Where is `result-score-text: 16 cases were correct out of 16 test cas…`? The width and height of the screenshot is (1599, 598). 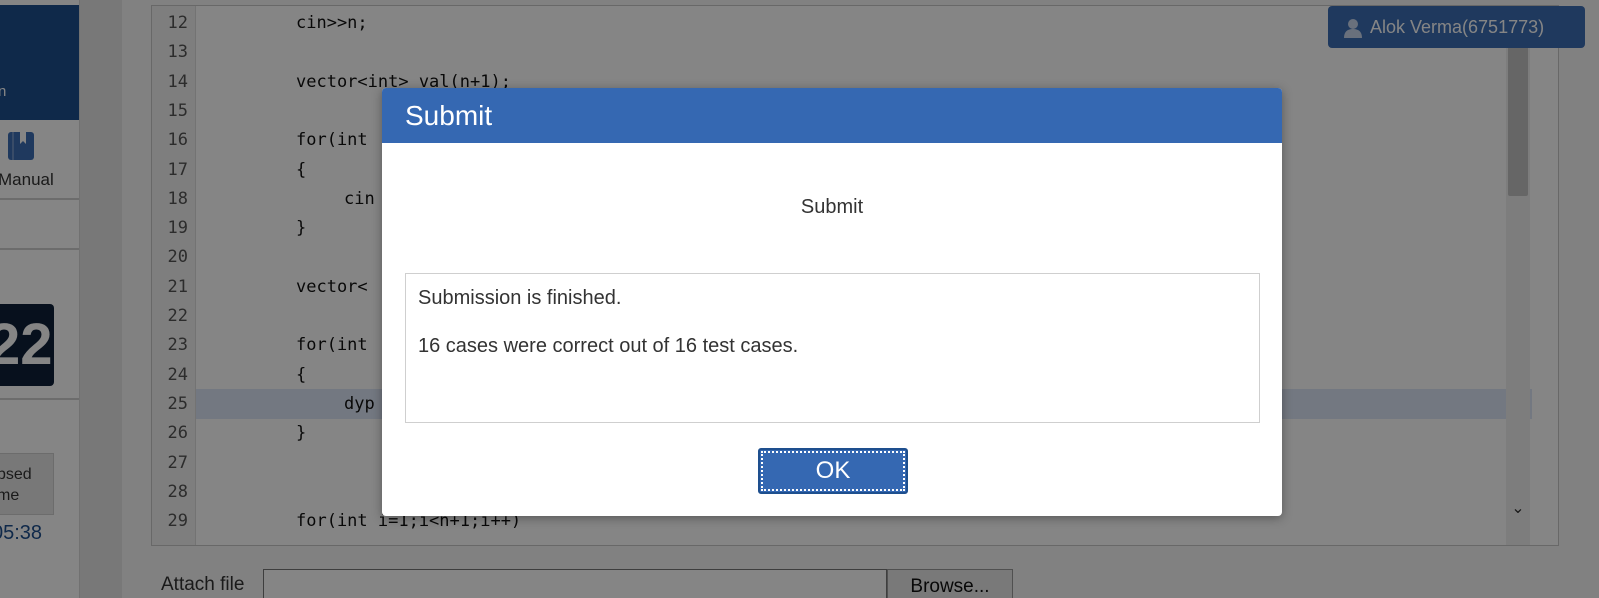
result-score-text: 16 cases were correct out of 16 test cas… is located at coordinates (608, 346).